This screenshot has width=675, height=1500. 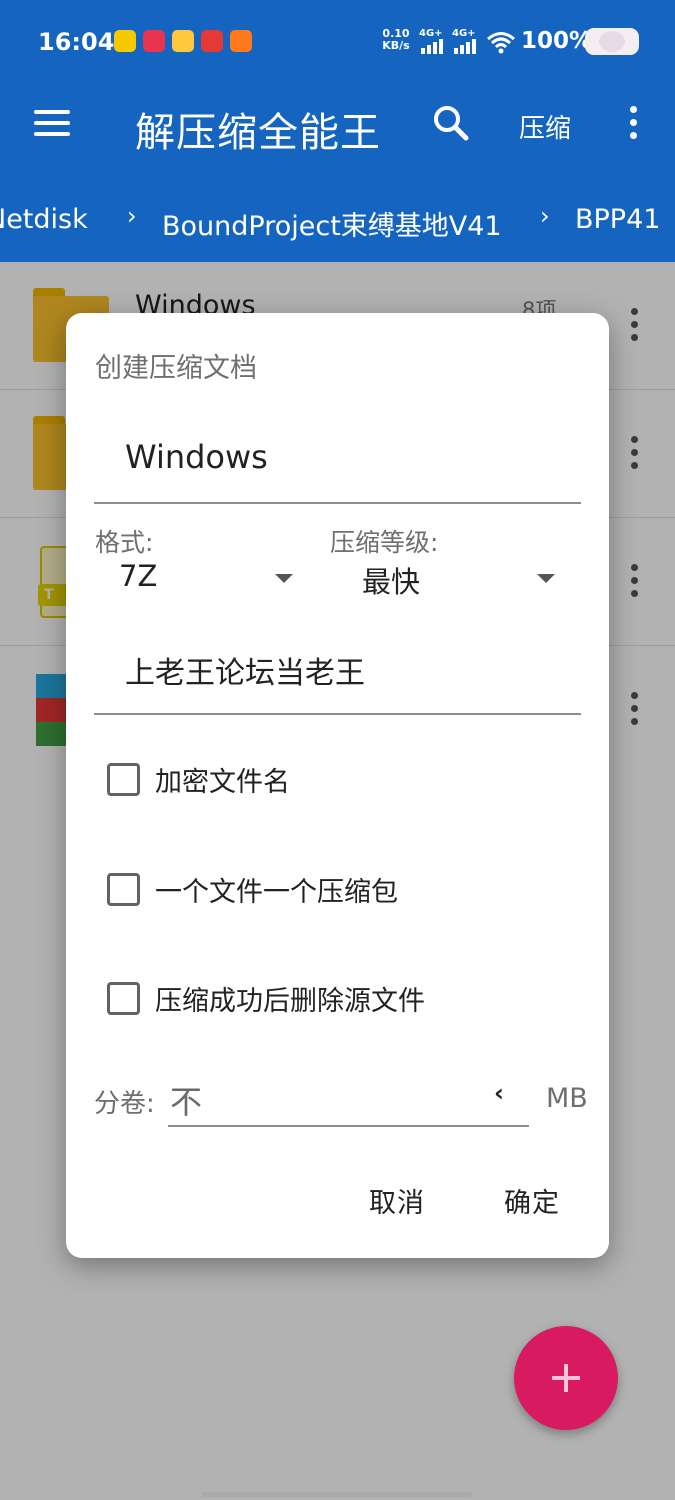 What do you see at coordinates (397, 1200) in the screenshot?
I see `cancel-button: 取消` at bounding box center [397, 1200].